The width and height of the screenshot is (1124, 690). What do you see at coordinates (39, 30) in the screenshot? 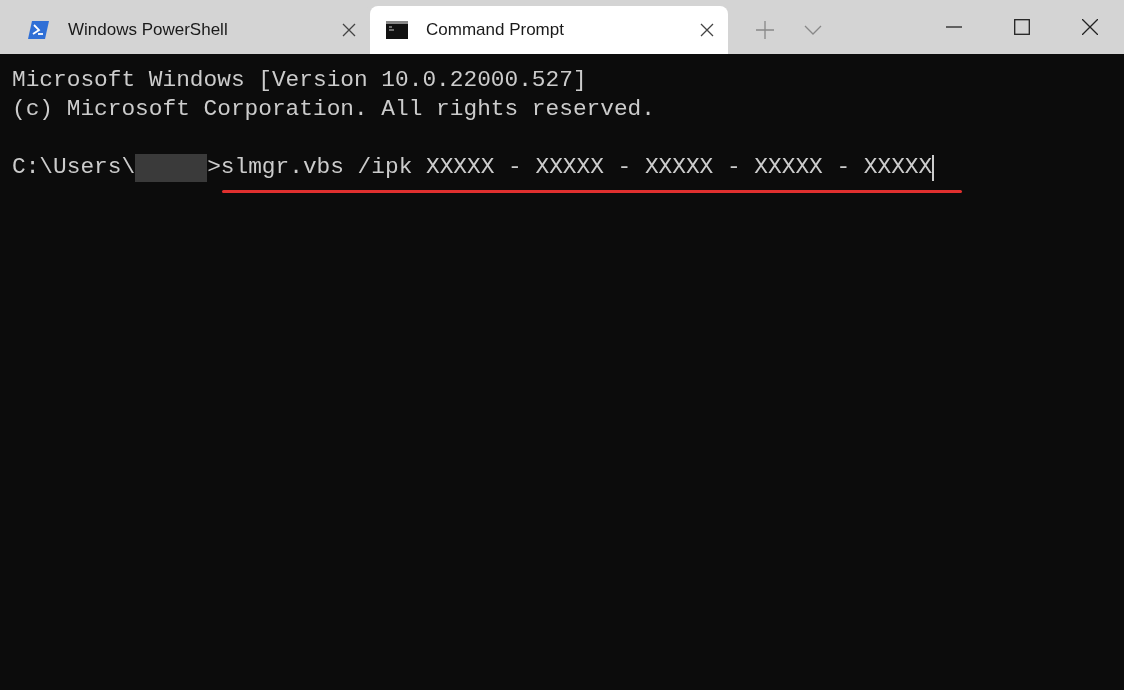
I see `terminal-icon` at bounding box center [39, 30].